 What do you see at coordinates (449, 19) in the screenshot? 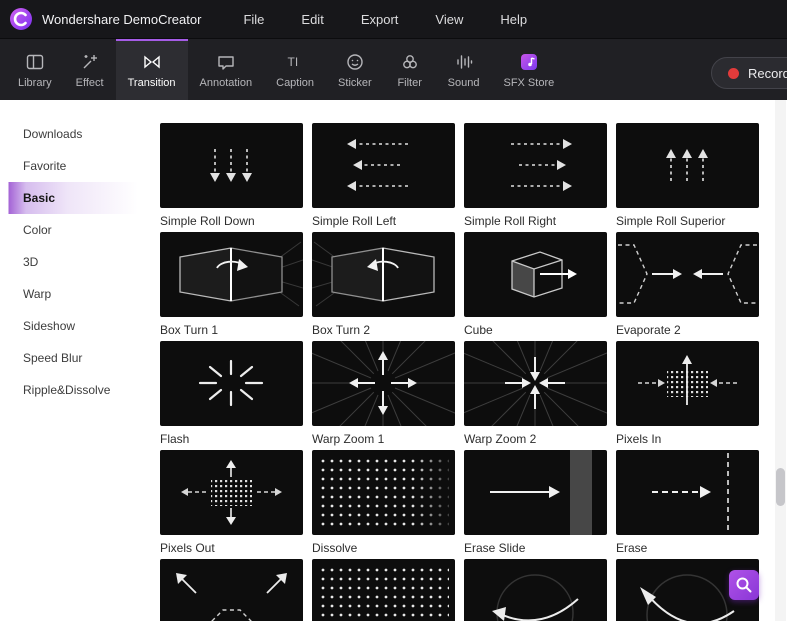
I see `menu-item-view: View` at bounding box center [449, 19].